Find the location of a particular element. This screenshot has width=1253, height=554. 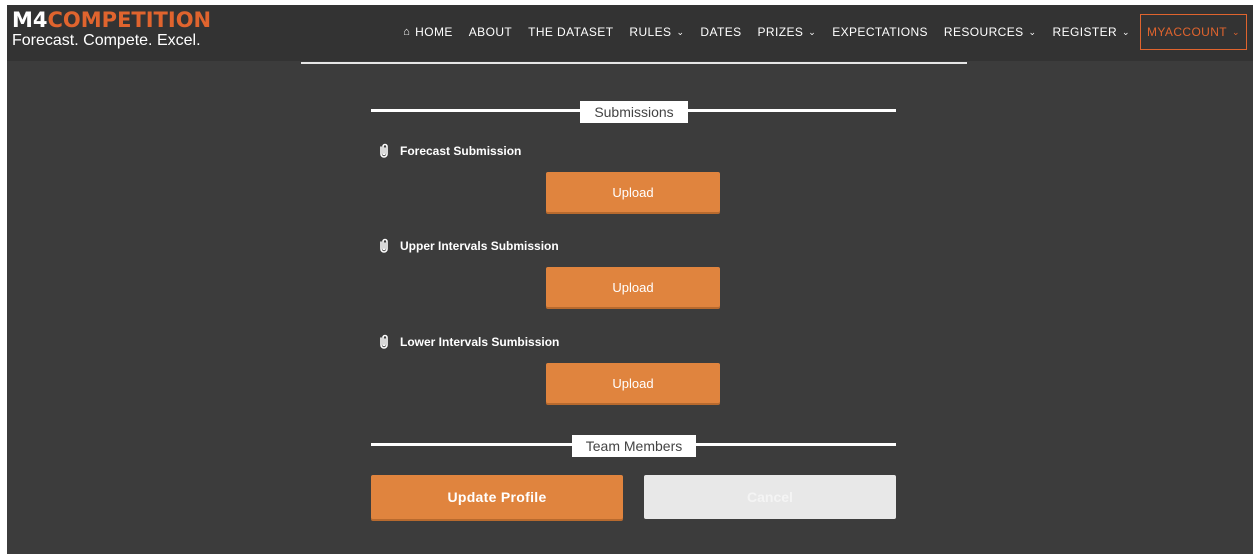

team-members-title: Team Members is located at coordinates (634, 446).